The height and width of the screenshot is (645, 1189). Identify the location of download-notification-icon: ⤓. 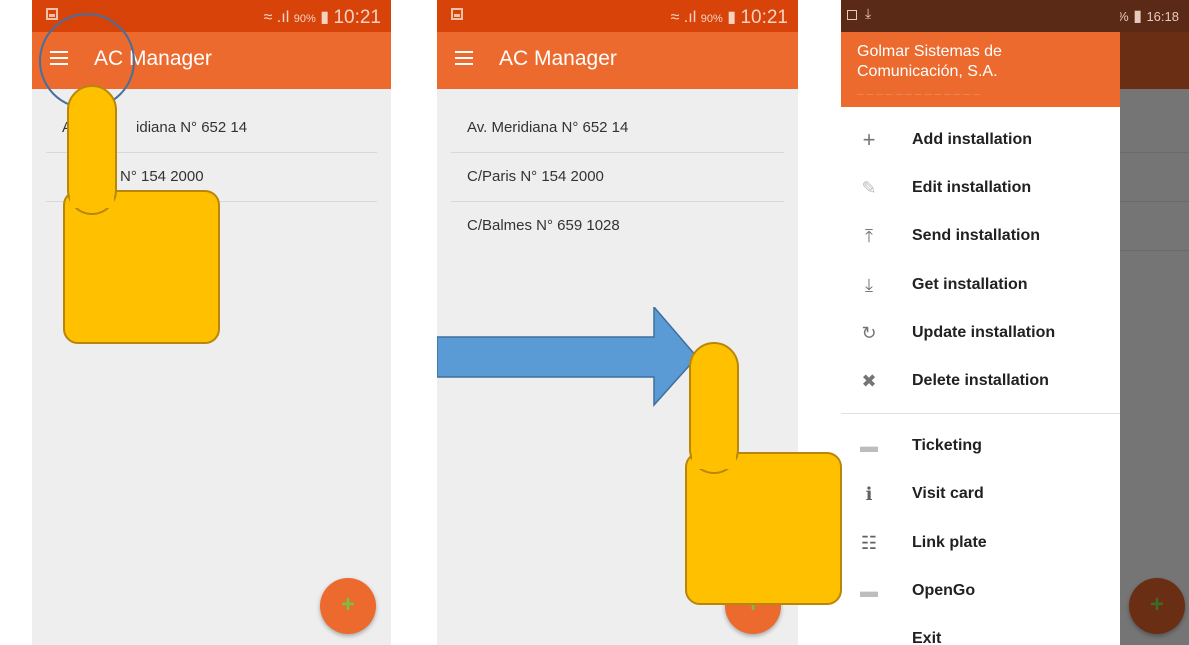
(868, 13).